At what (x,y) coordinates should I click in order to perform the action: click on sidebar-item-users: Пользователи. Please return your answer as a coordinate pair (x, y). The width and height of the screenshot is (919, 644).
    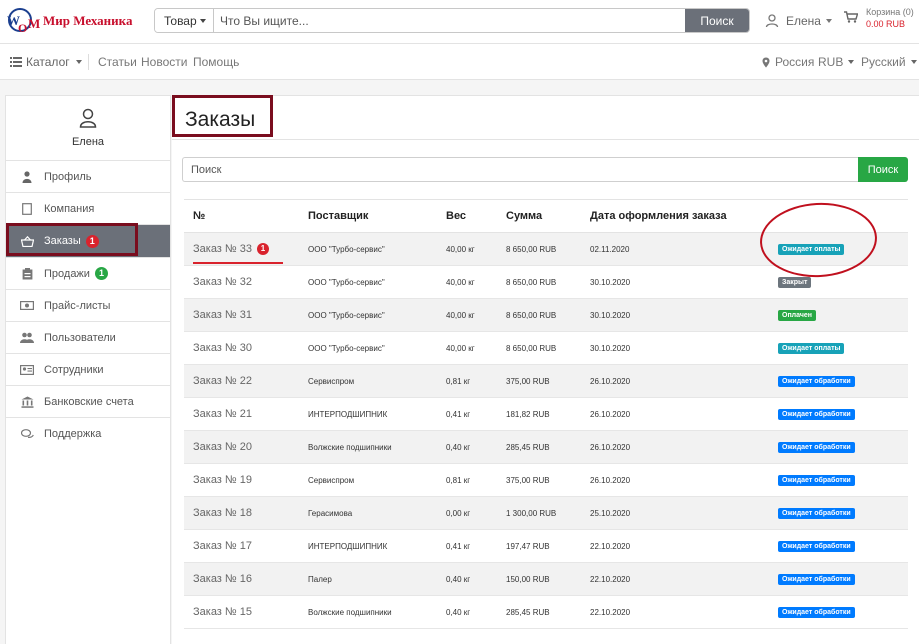
    Looking at the image, I should click on (88, 338).